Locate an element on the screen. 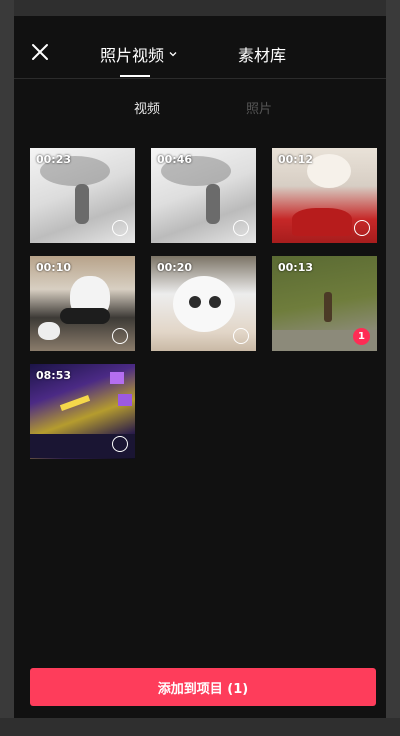 The image size is (400, 736). thumbnail-kitten is located at coordinates (329, 171).